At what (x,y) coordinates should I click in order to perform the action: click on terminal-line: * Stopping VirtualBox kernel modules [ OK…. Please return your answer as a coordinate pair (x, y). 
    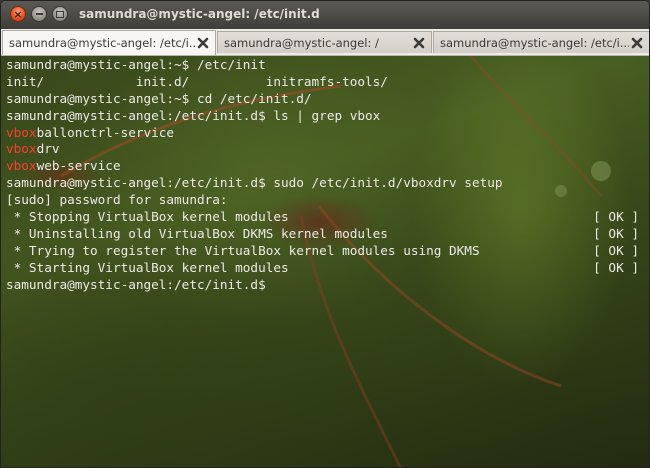
    Looking at the image, I should click on (322, 217).